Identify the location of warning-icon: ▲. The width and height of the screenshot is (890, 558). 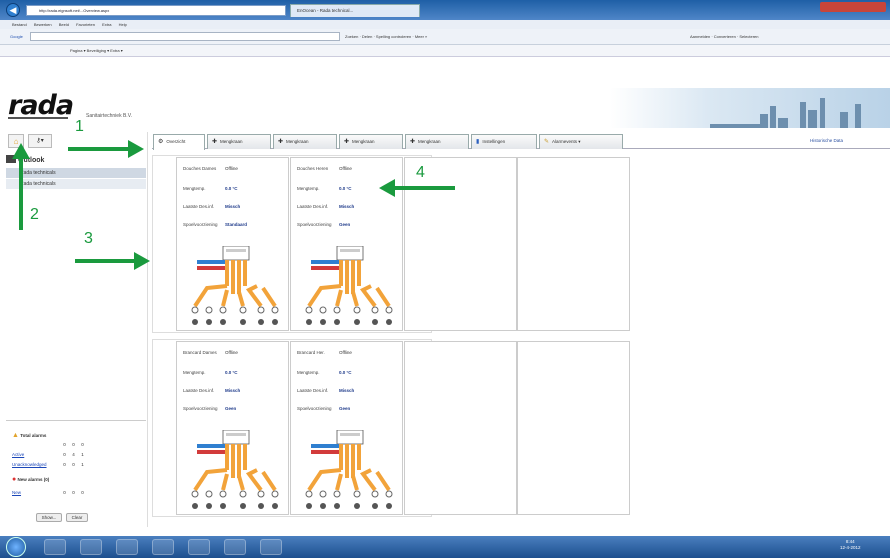
(15, 435).